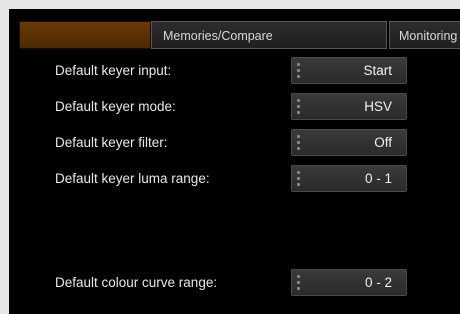  Describe the element at coordinates (136, 282) in the screenshot. I see `colour-curve-range-label: Default colour curve range:` at that location.